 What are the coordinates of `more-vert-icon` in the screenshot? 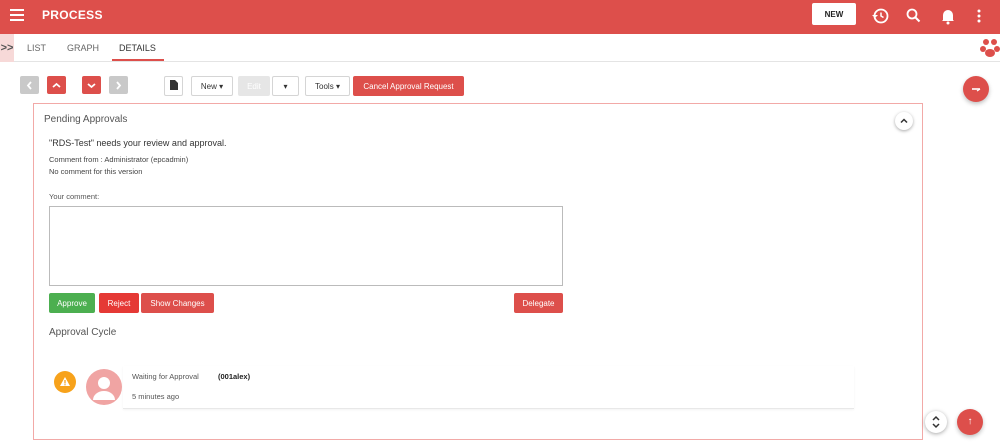 It's located at (981, 16).